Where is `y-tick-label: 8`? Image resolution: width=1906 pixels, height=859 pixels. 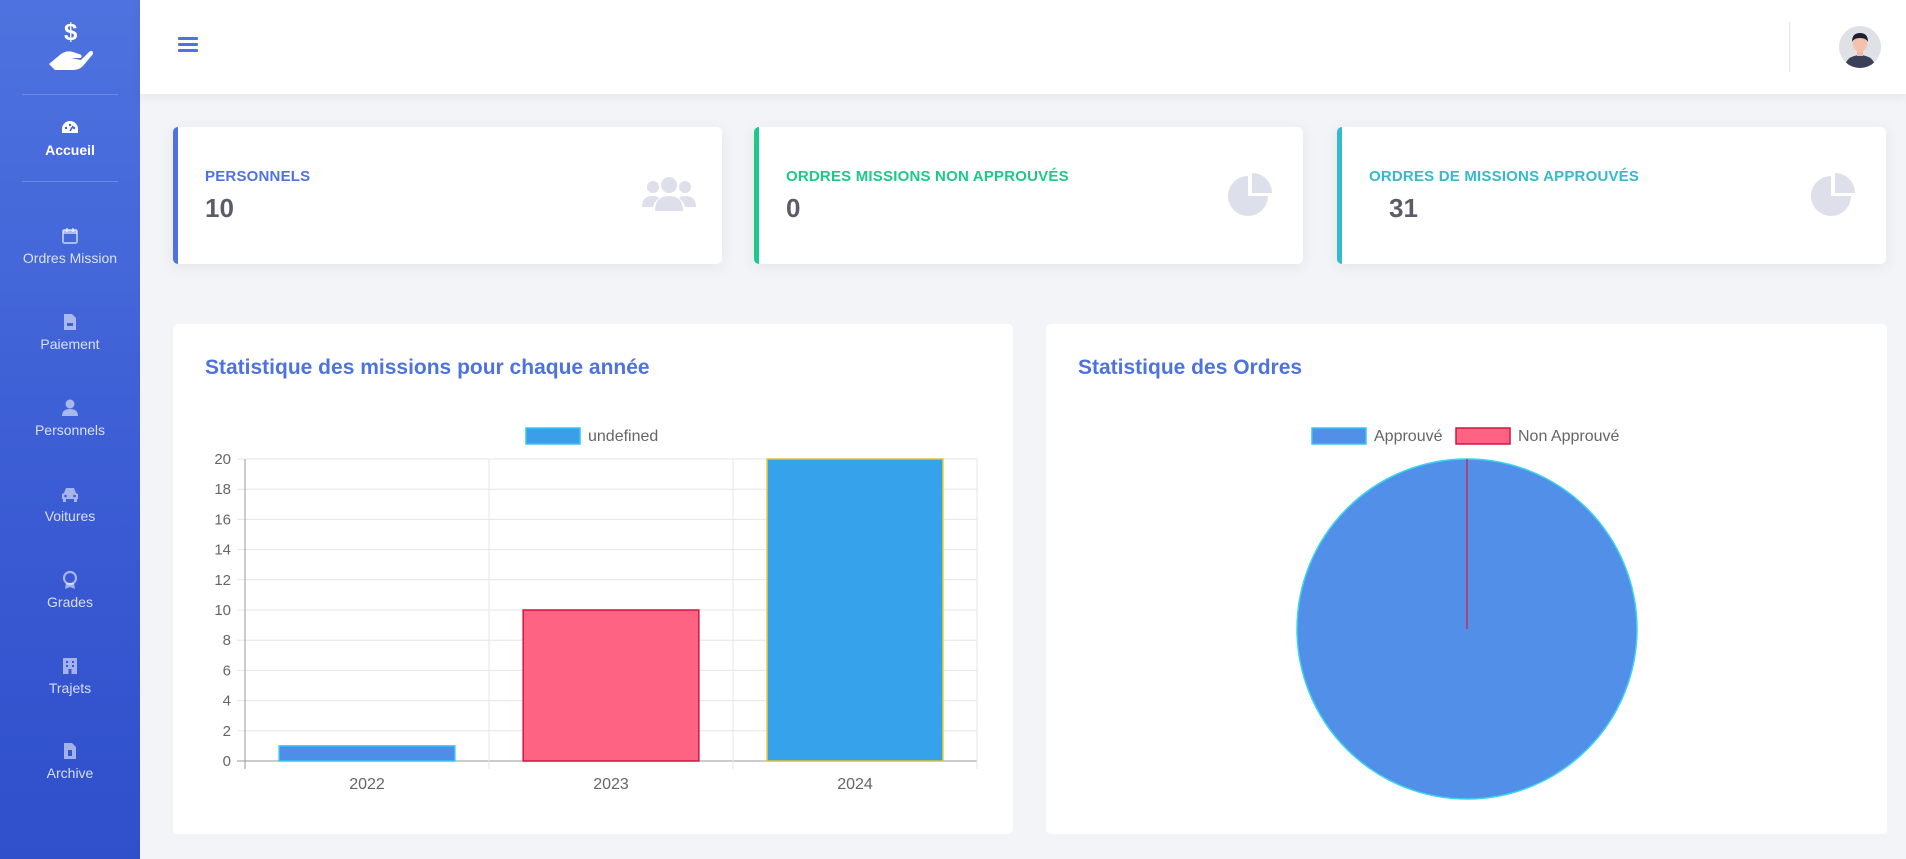
y-tick-label: 8 is located at coordinates (227, 640).